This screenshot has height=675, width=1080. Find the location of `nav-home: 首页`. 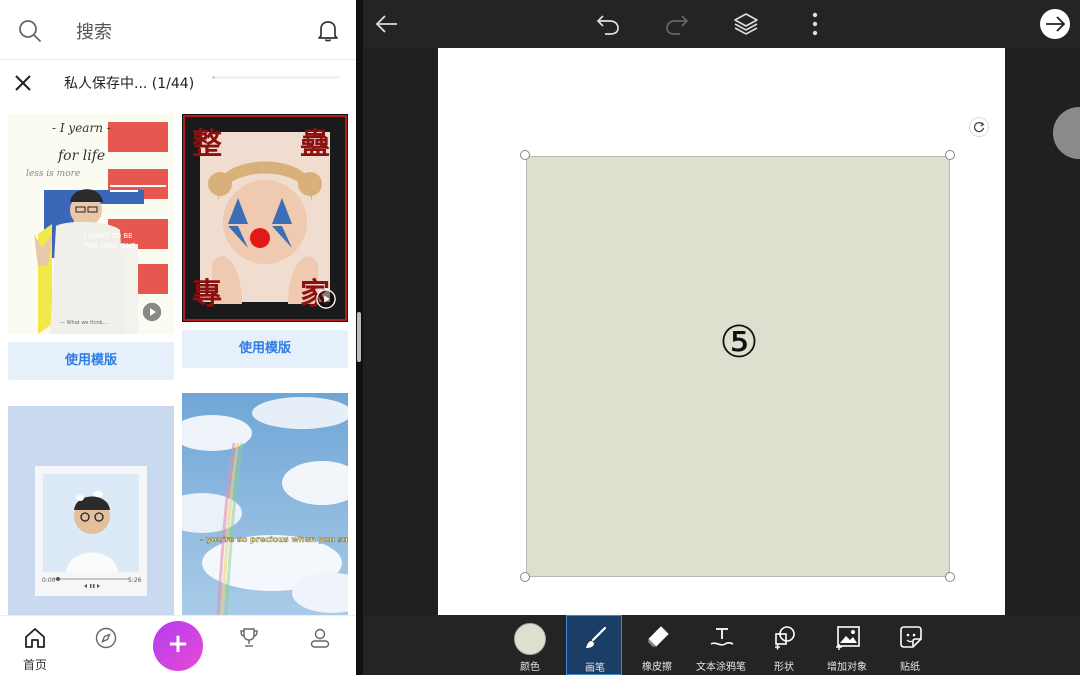

nav-home: 首页 is located at coordinates (35, 645).